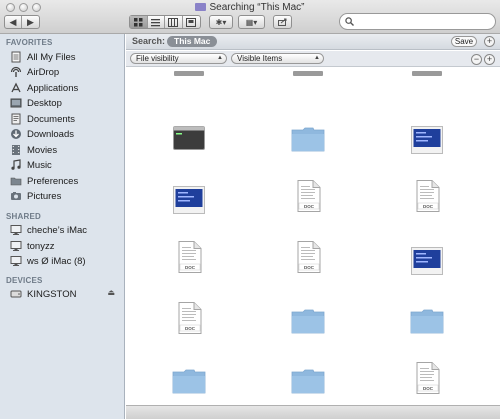 The height and width of the screenshot is (419, 500). I want to click on sidebar-item-desktop: Desktop, so click(36, 103).